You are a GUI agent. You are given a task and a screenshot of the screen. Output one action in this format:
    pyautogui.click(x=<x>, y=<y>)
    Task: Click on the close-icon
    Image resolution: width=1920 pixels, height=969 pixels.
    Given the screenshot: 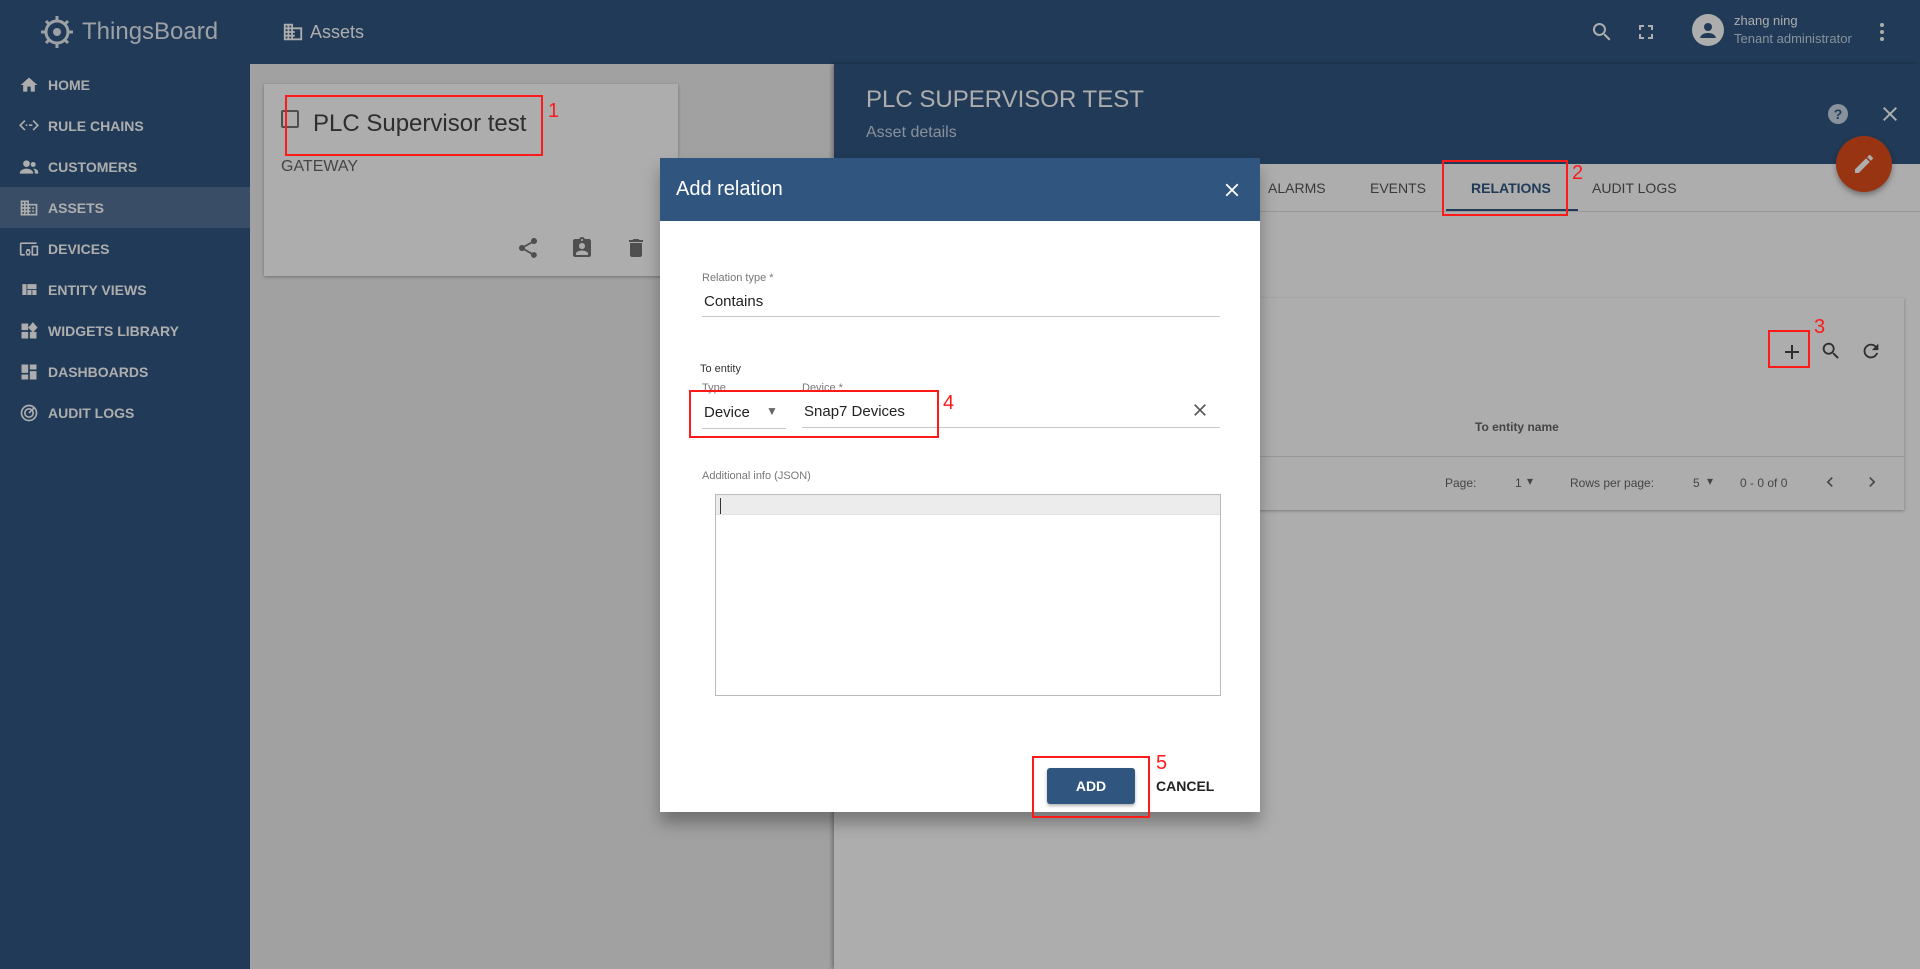 What is the action you would take?
    pyautogui.click(x=1232, y=190)
    